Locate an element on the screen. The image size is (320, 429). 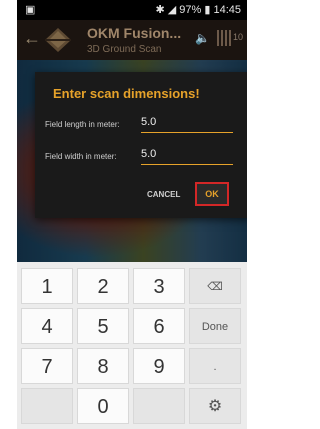
field-width-value: 5.0 is located at coordinates (149, 154).